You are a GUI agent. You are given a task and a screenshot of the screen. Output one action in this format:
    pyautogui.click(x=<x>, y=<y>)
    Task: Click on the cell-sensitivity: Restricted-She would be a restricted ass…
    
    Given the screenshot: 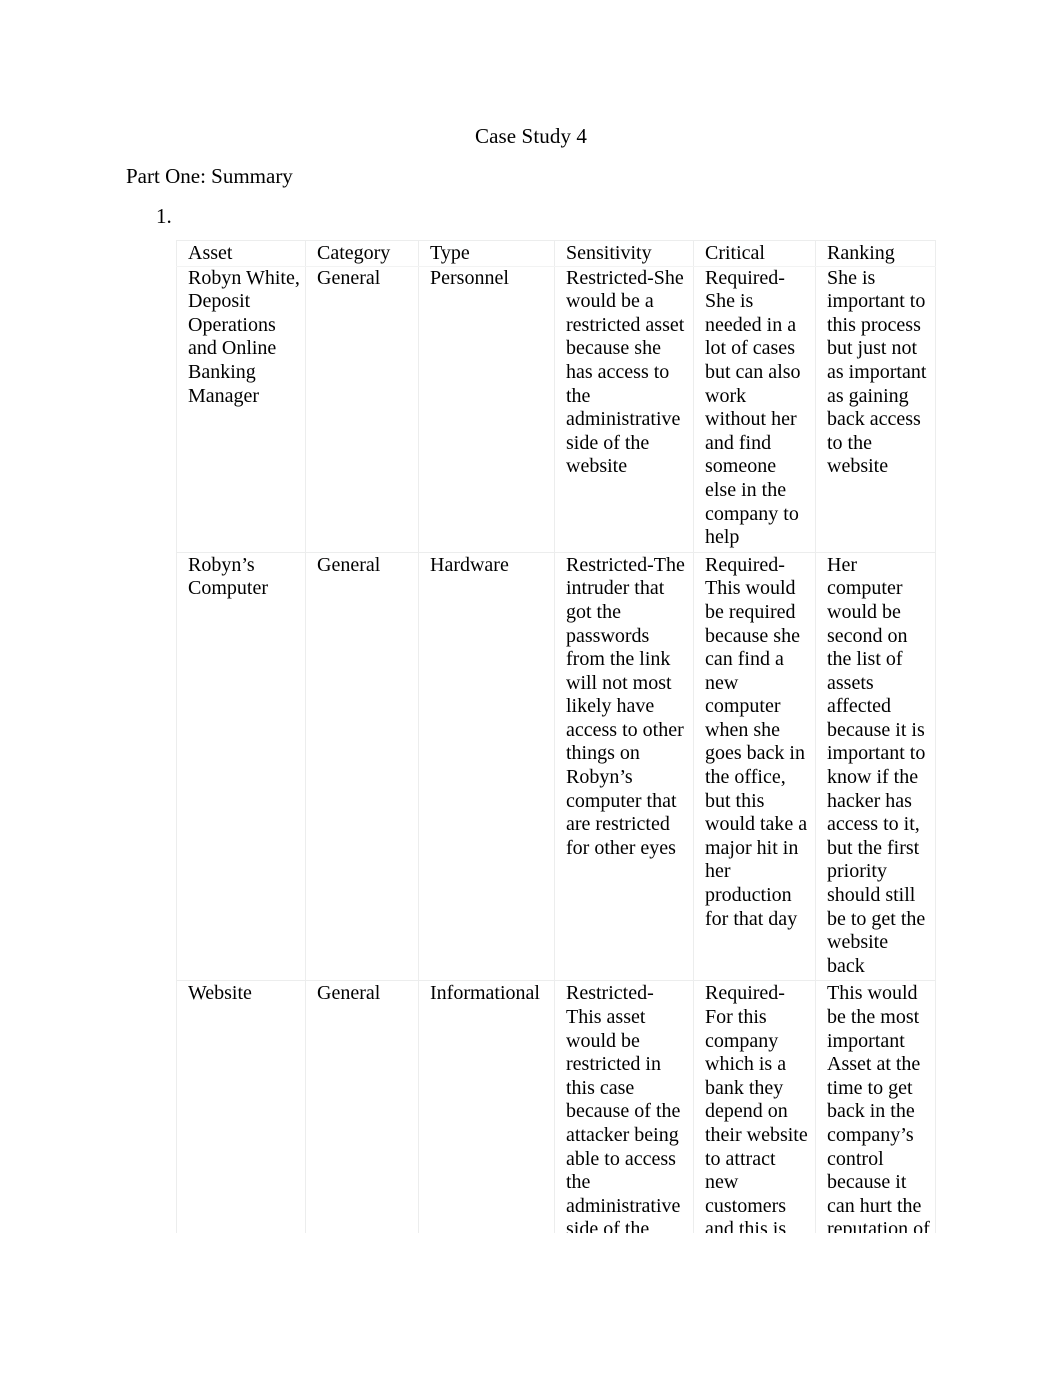 What is the action you would take?
    pyautogui.click(x=624, y=409)
    